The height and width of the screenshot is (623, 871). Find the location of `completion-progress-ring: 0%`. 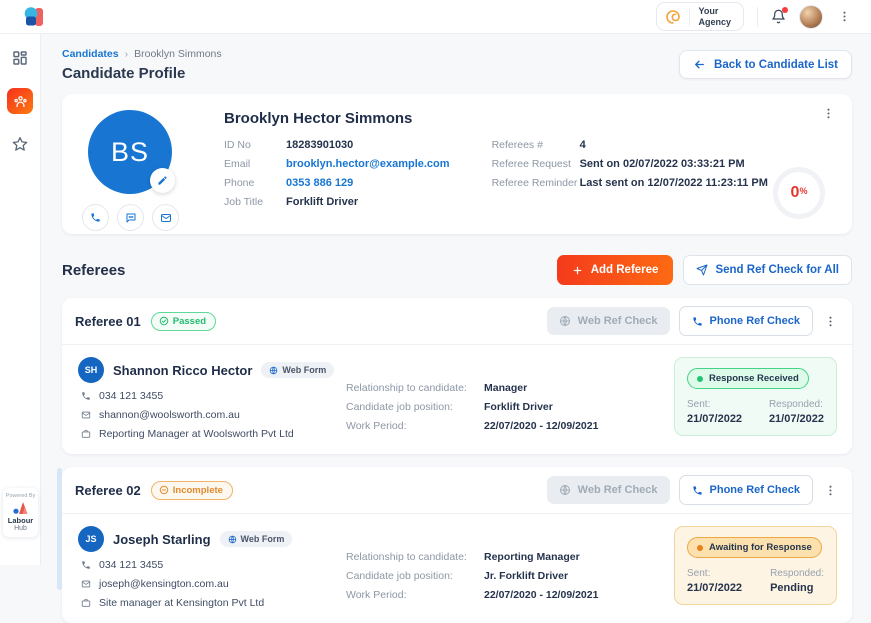

completion-progress-ring: 0% is located at coordinates (799, 193).